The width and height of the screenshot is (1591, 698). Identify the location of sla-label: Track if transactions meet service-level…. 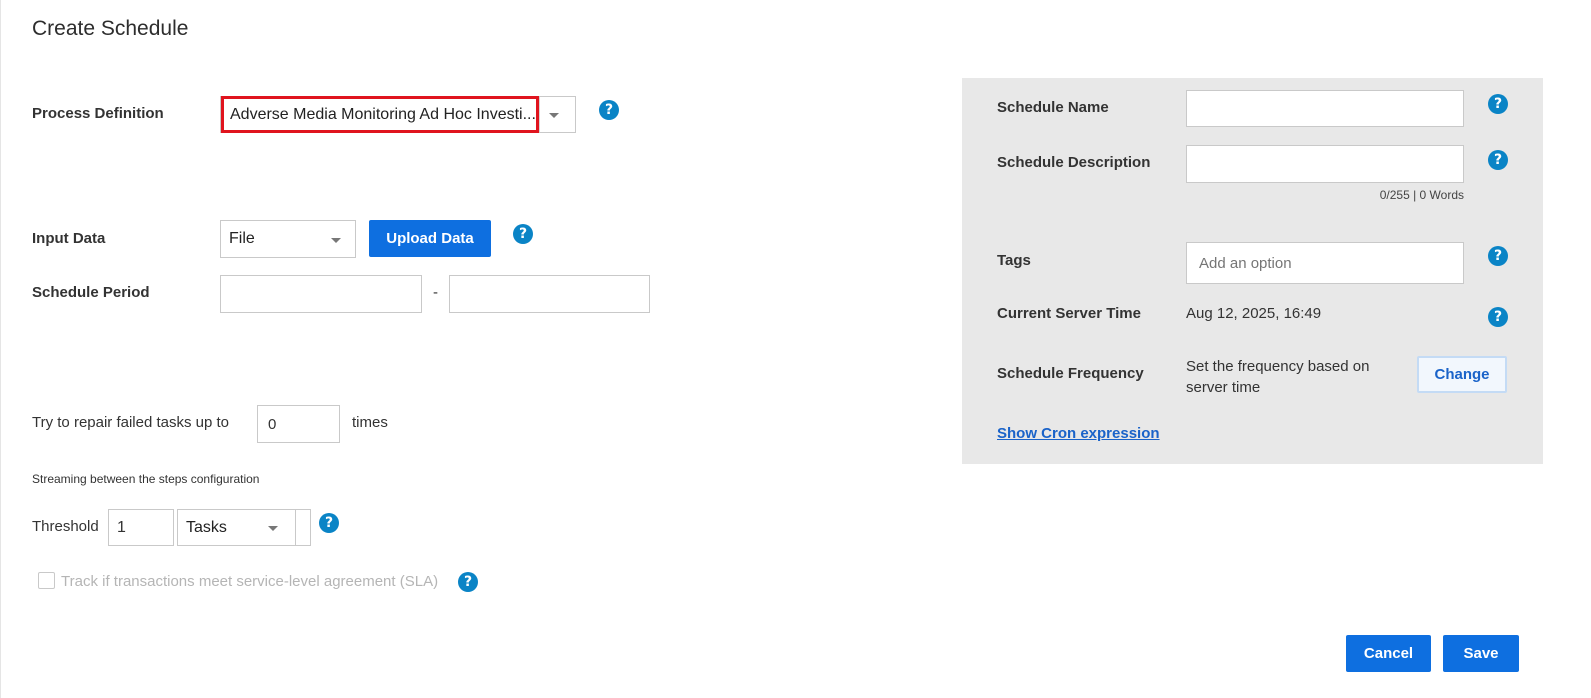
(250, 581).